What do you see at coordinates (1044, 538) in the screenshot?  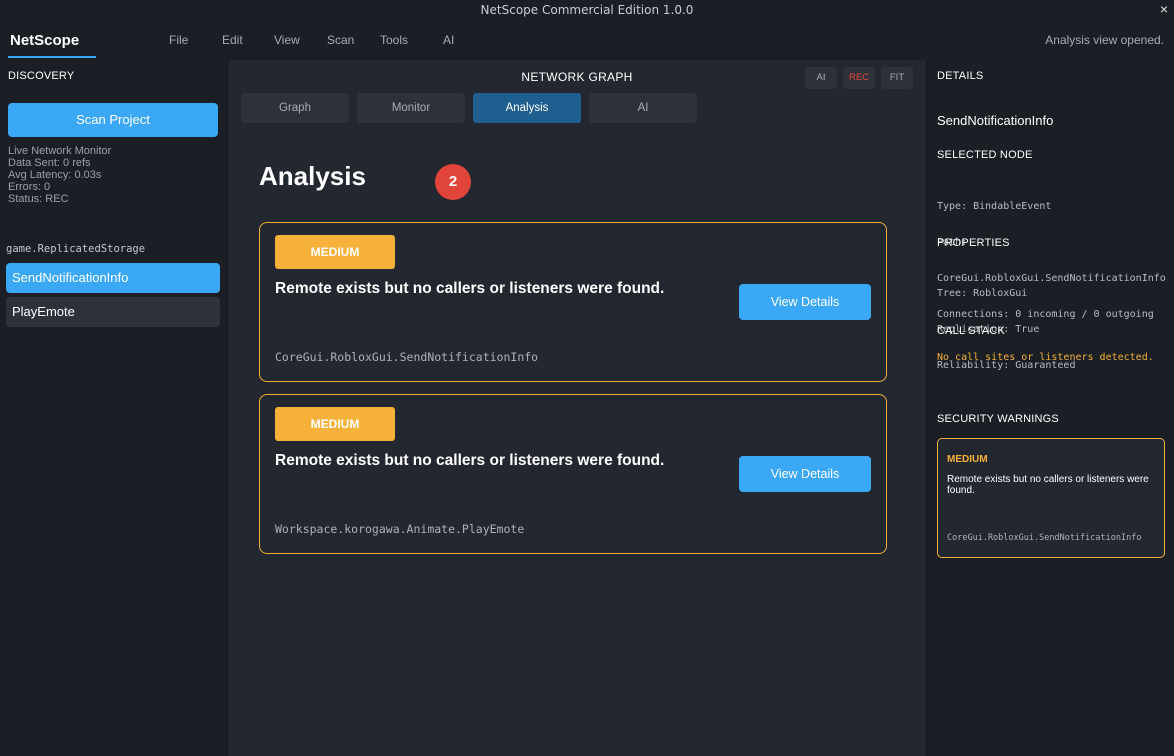 I see `warning-path: CoreGui.RobloxGui.SendNotificationInfo` at bounding box center [1044, 538].